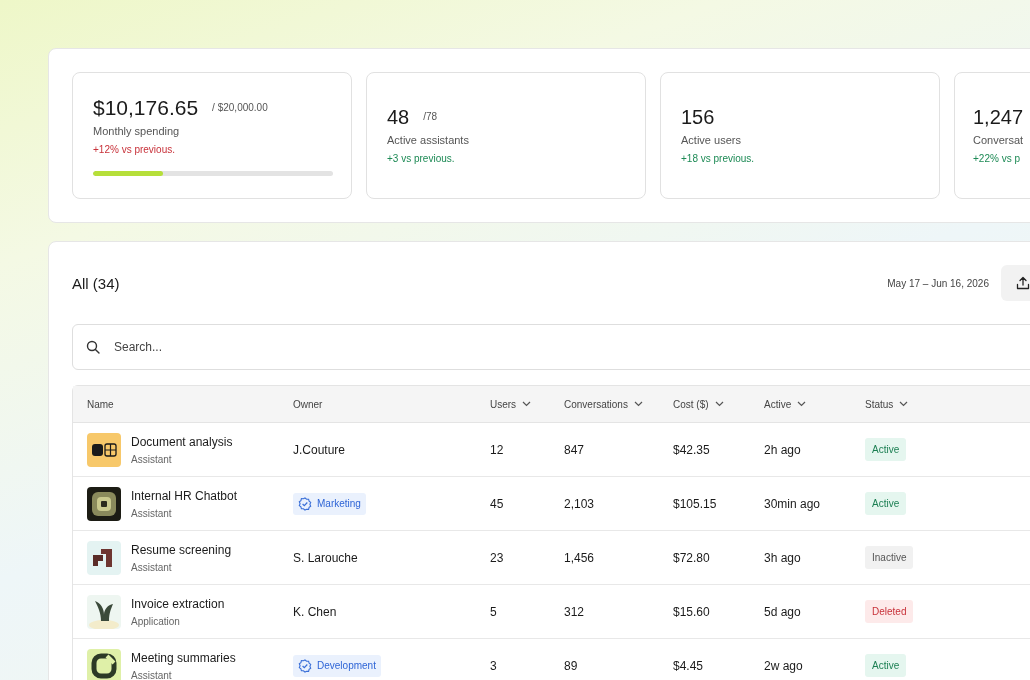 This screenshot has height=680, width=1030. Describe the element at coordinates (604, 404) in the screenshot. I see `column-header: Conversations` at that location.